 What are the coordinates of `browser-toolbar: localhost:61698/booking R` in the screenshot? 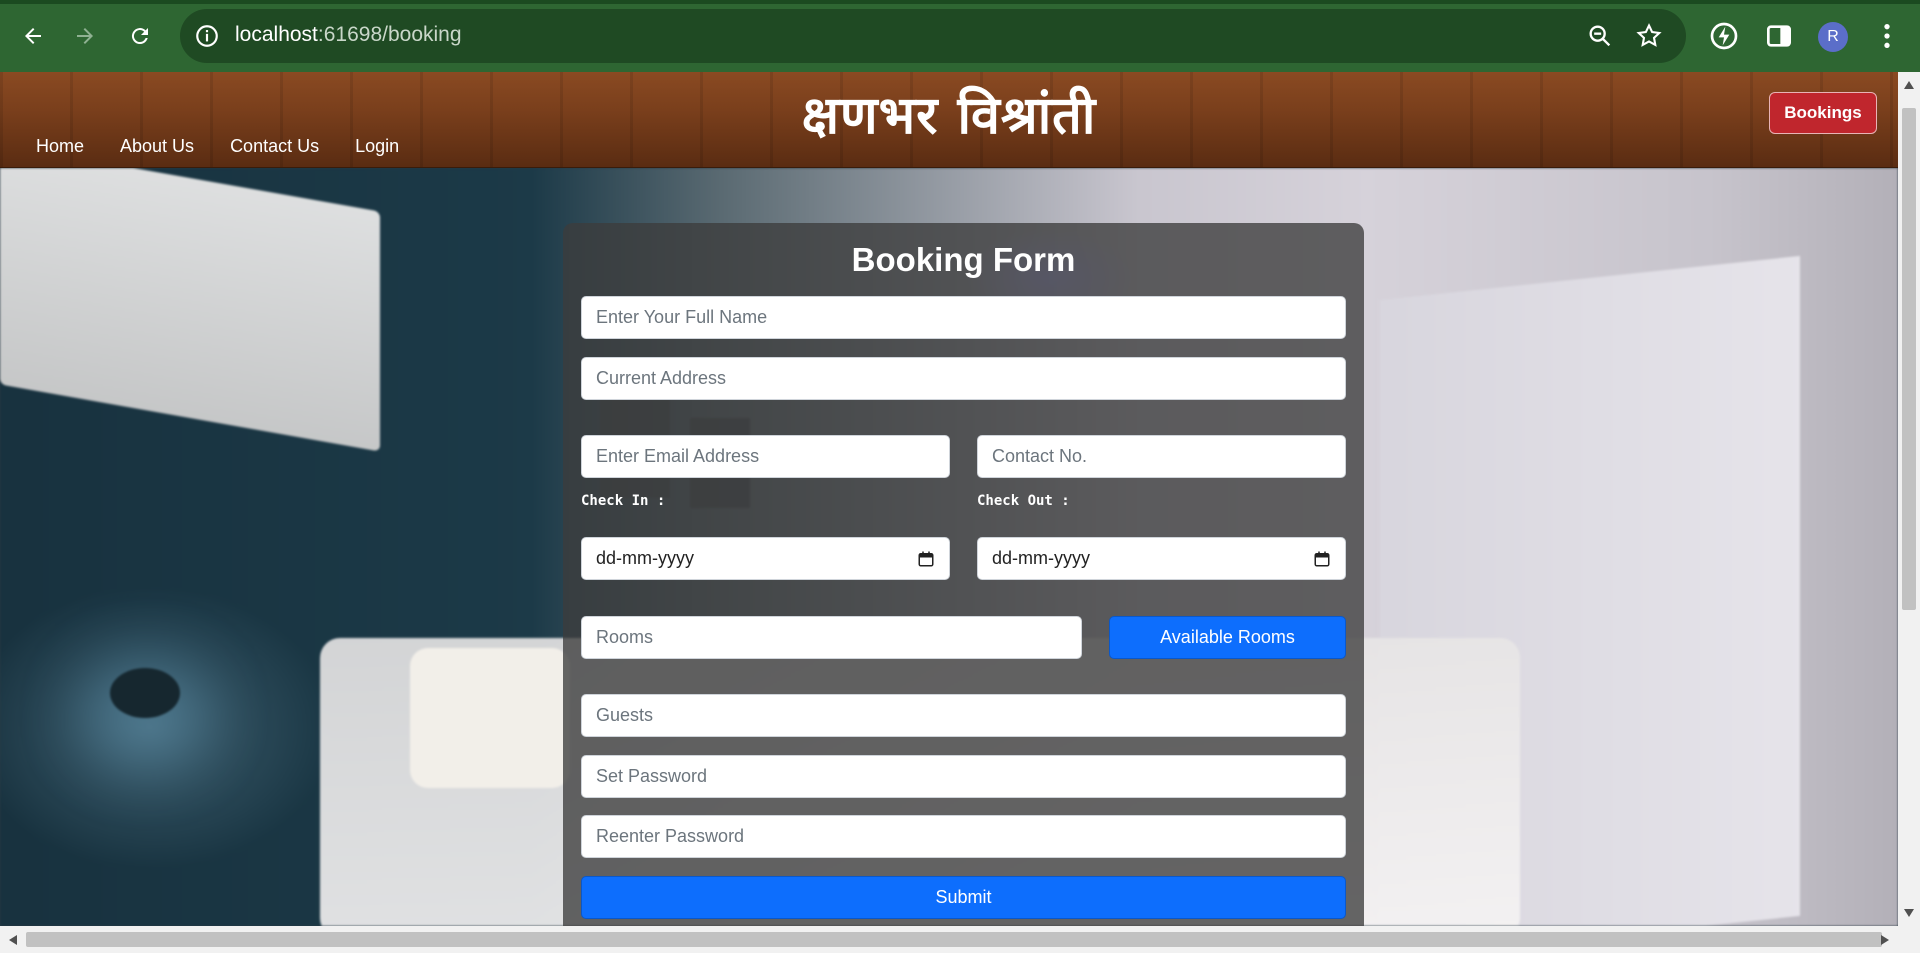 It's located at (960, 36).